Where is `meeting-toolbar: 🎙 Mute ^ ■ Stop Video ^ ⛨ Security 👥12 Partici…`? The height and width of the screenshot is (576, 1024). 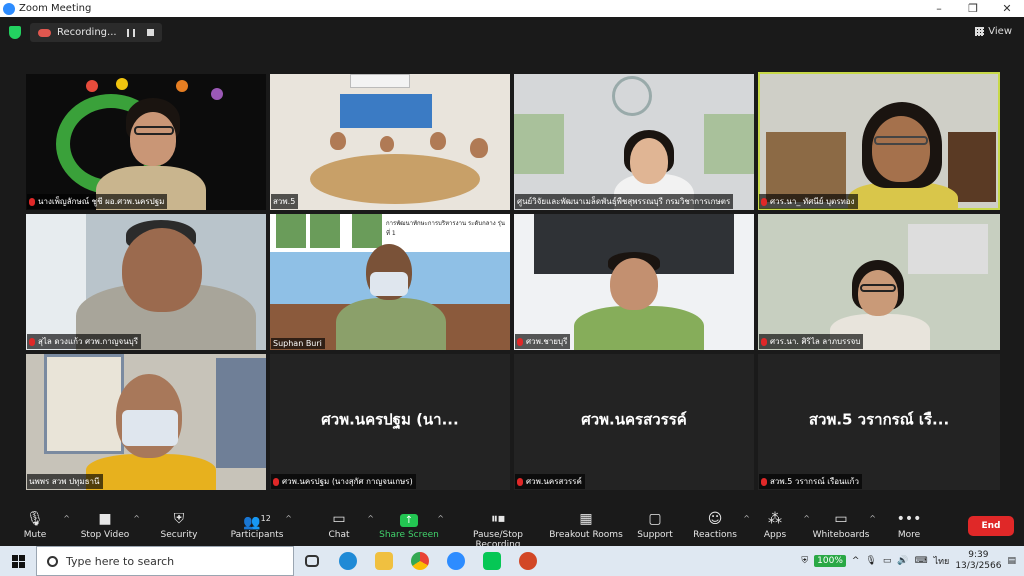 meeting-toolbar: 🎙 Mute ^ ■ Stop Video ^ ⛨ Security 👥12 Partici… is located at coordinates (512, 528).